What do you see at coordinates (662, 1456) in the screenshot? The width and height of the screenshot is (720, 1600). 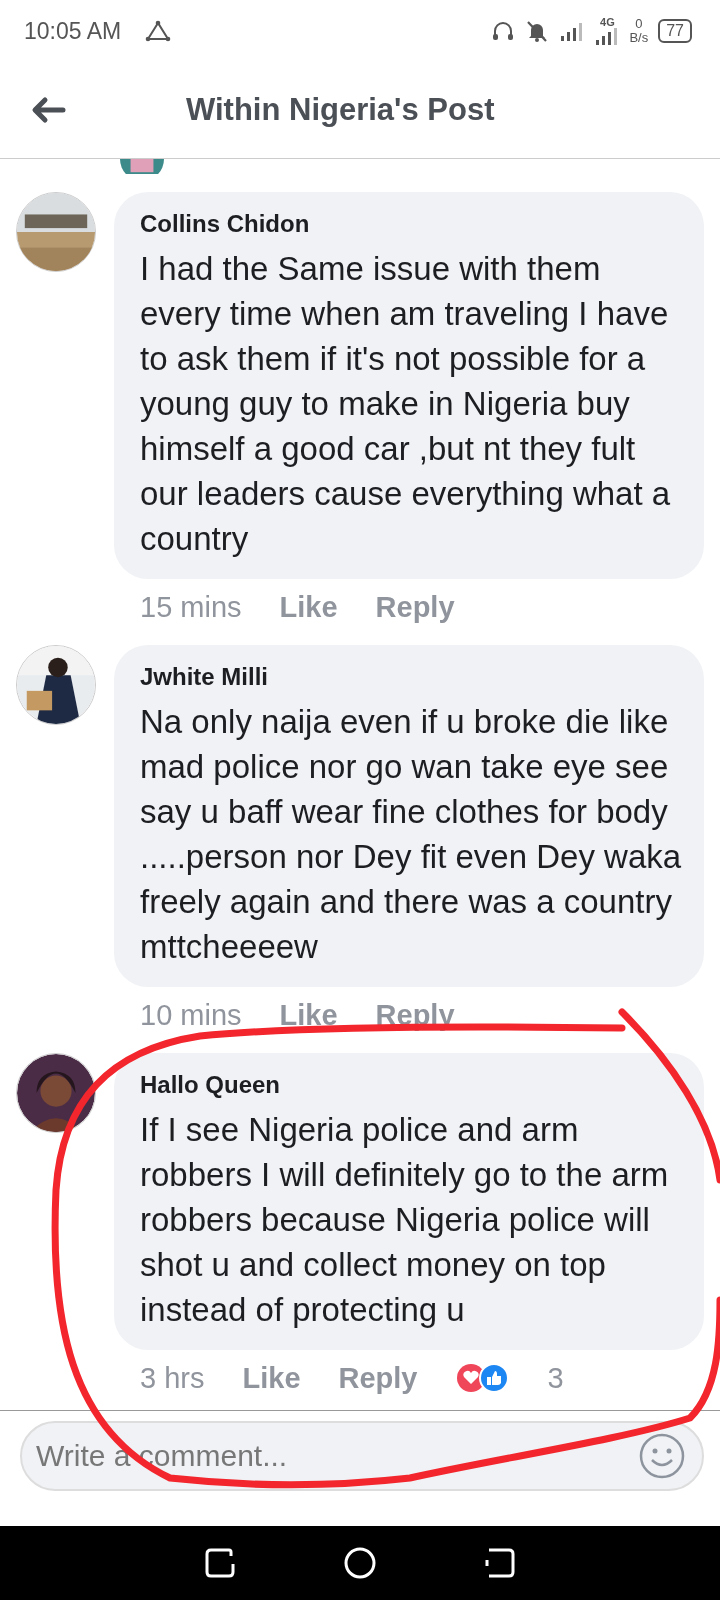 I see `smiley-icon` at bounding box center [662, 1456].